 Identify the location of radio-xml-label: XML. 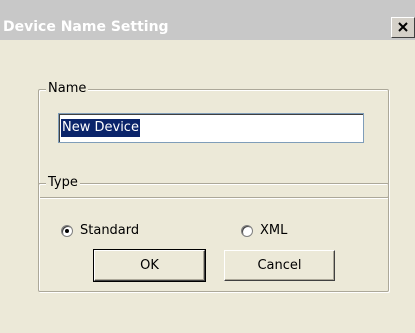
(273, 231).